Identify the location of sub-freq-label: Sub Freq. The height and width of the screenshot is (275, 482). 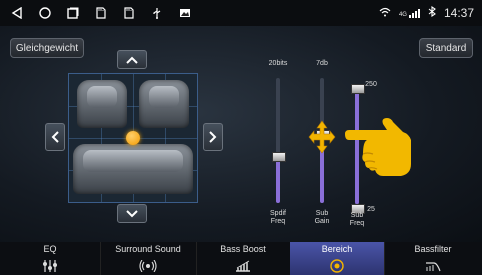
(357, 219).